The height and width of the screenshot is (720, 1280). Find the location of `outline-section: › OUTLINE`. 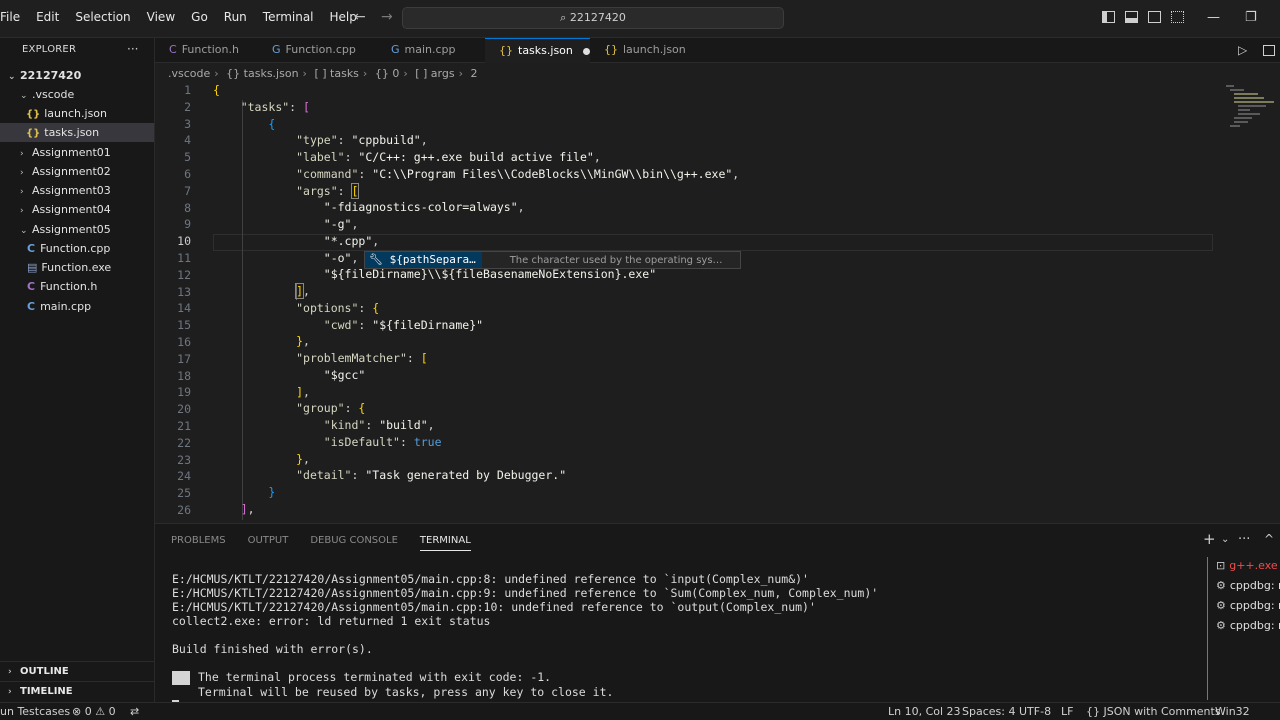

outline-section: › OUTLINE is located at coordinates (77, 671).